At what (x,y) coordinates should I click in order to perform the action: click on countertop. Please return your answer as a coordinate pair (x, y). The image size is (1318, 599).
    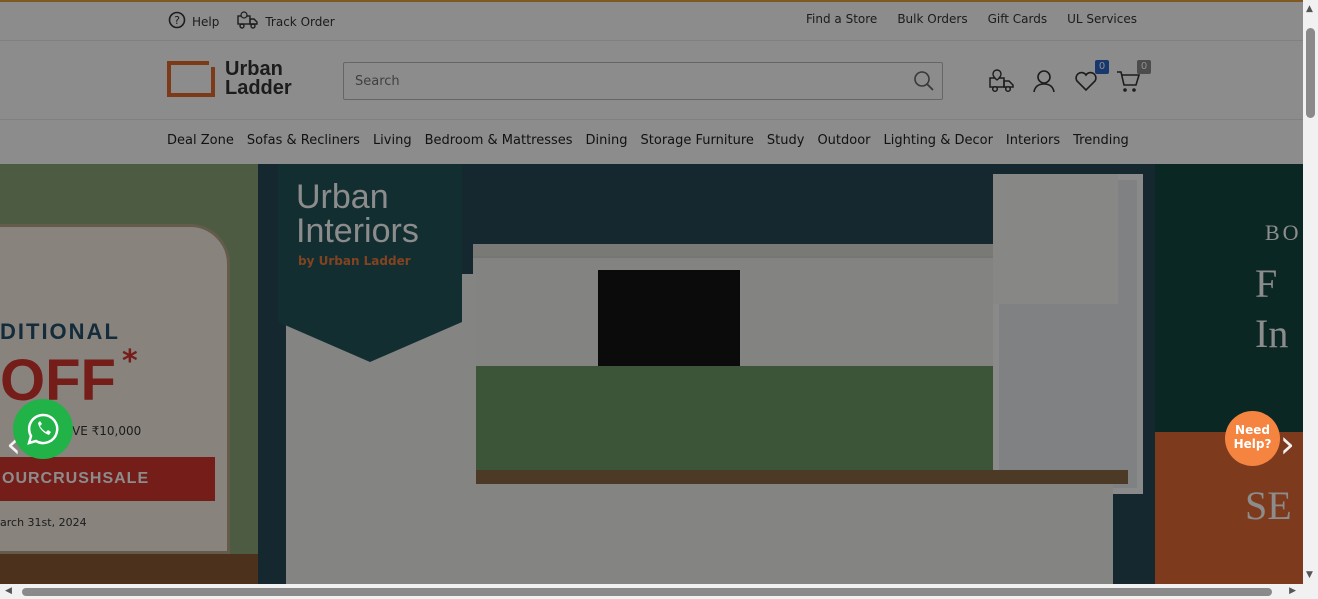
    Looking at the image, I should click on (800, 477).